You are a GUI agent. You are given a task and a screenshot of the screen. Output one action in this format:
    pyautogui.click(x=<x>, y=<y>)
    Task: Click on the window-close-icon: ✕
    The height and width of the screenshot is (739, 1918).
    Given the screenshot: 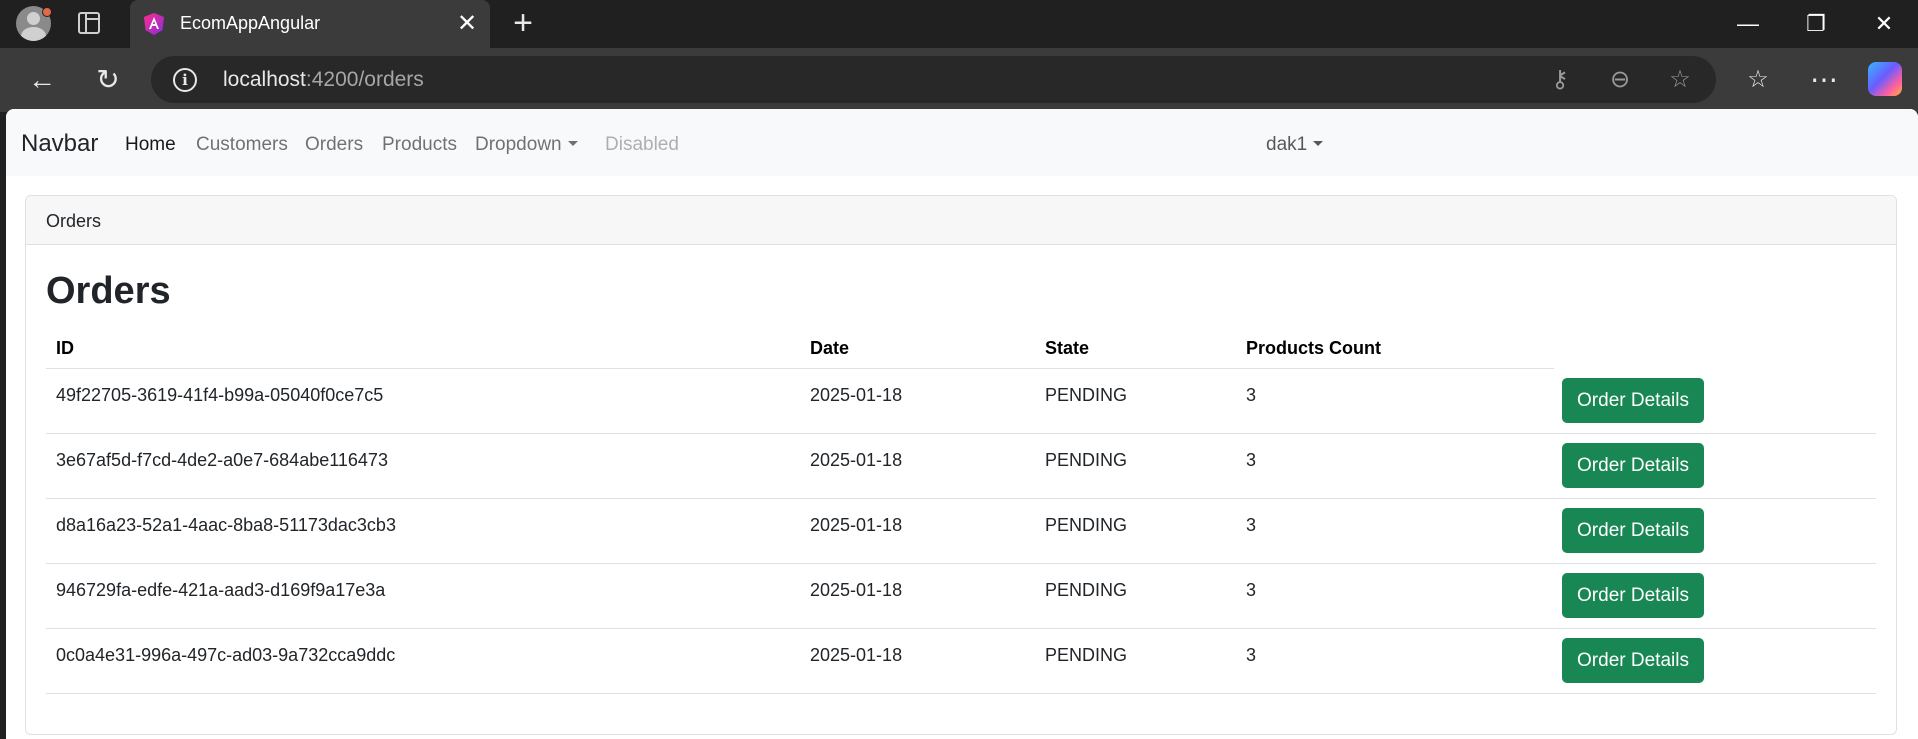 What is the action you would take?
    pyautogui.click(x=1884, y=24)
    